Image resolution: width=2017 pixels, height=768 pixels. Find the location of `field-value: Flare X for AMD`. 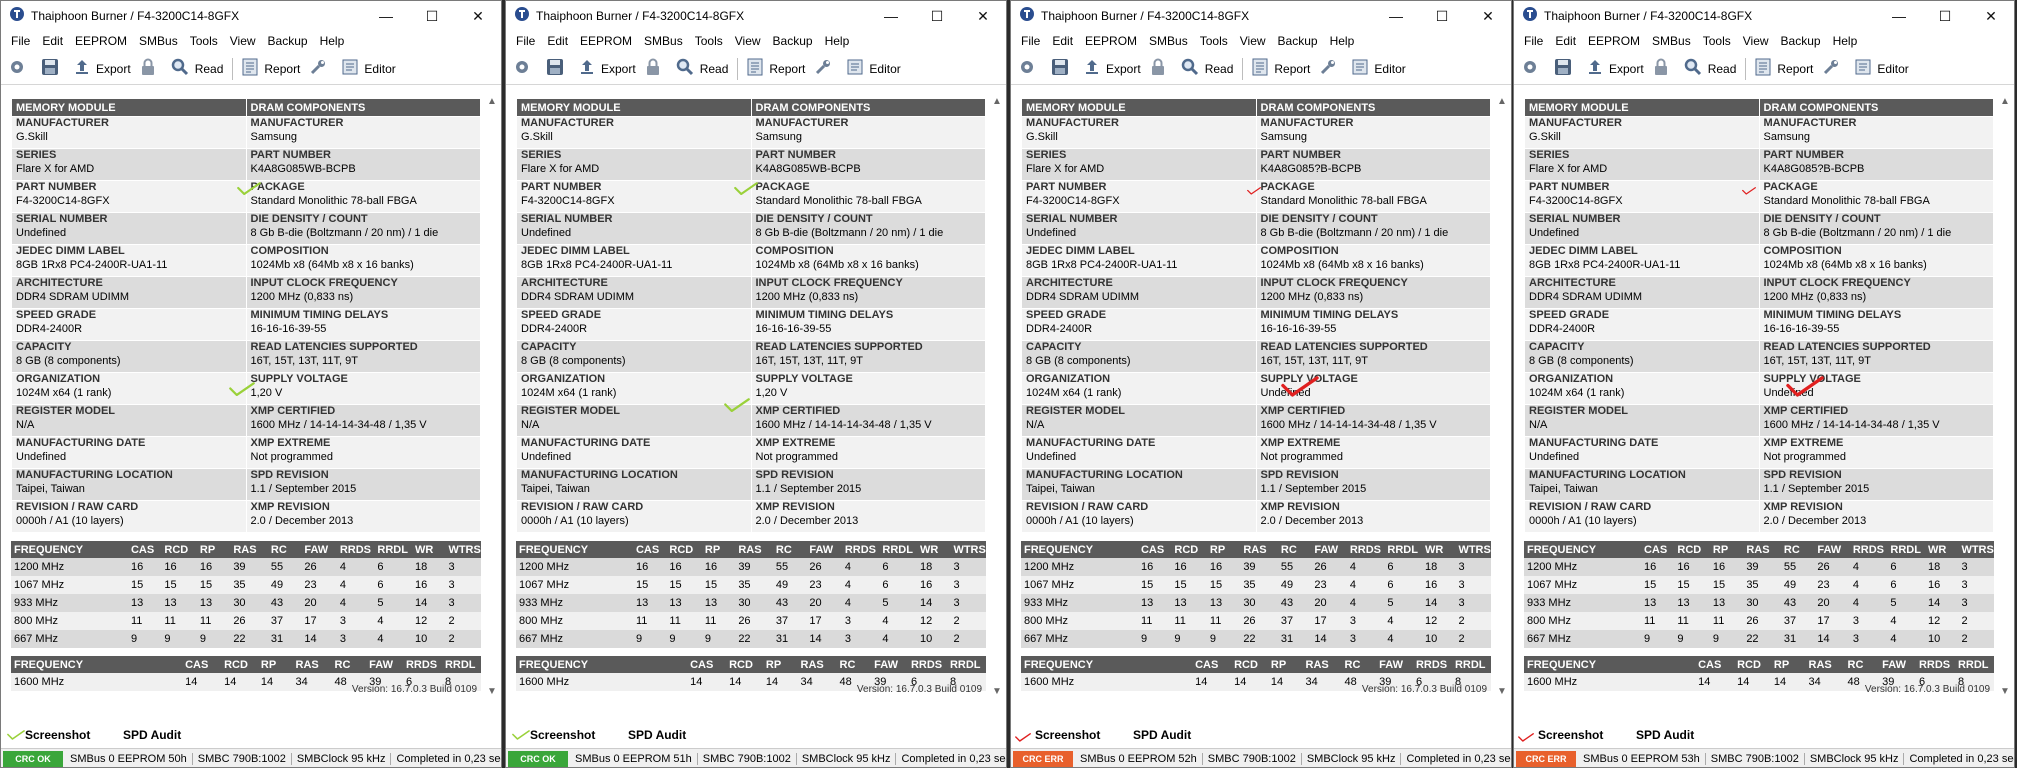

field-value: Flare X for AMD is located at coordinates (560, 169).